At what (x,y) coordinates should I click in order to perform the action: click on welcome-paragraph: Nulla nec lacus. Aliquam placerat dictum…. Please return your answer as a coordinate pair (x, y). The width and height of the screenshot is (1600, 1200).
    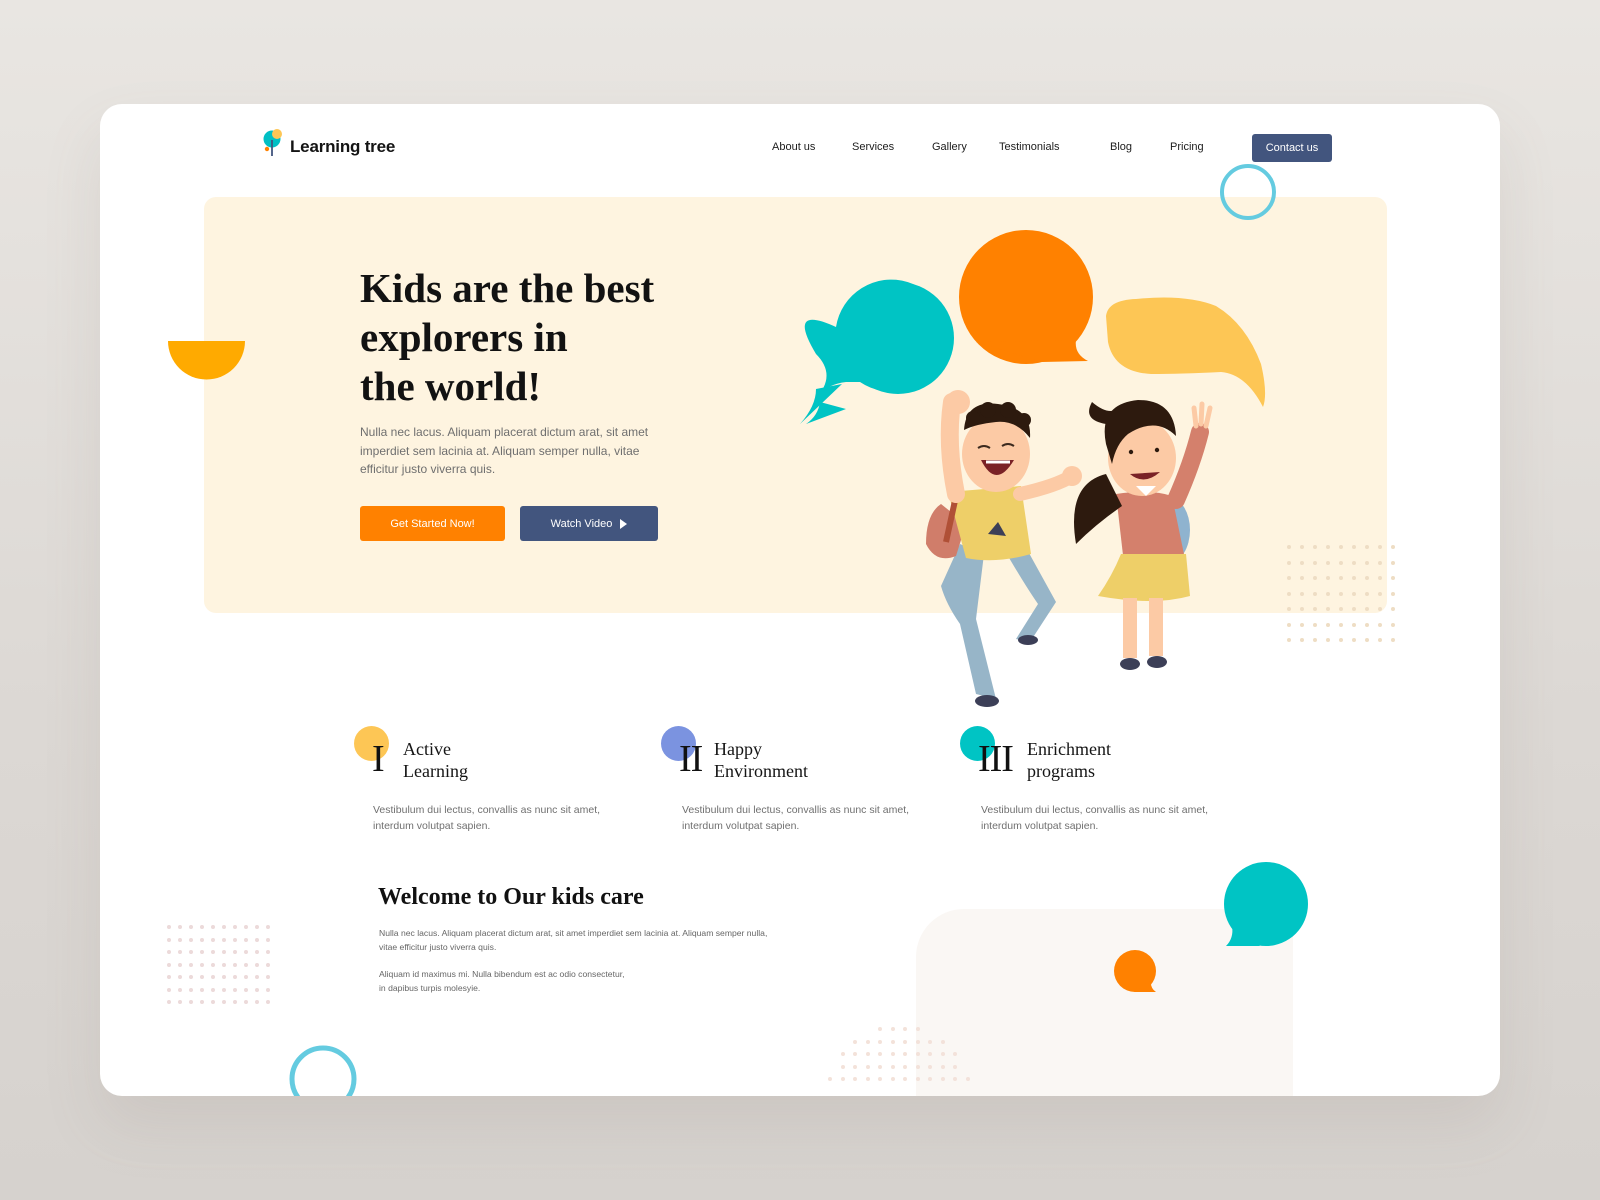
    Looking at the image, I should click on (573, 940).